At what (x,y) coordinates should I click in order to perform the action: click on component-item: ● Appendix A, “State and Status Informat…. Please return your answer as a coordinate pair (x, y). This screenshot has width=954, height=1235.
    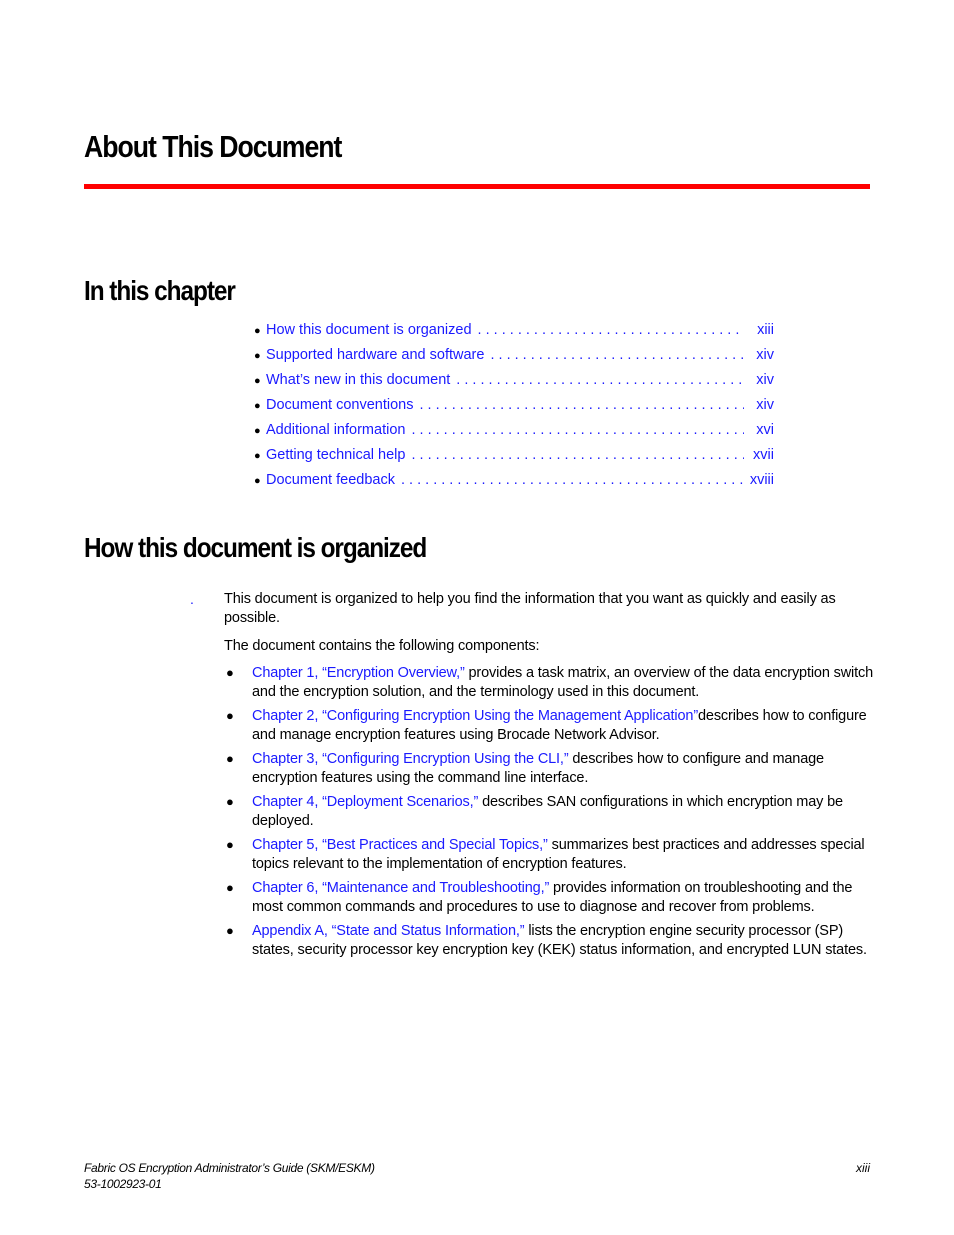
    Looking at the image, I should click on (549, 940).